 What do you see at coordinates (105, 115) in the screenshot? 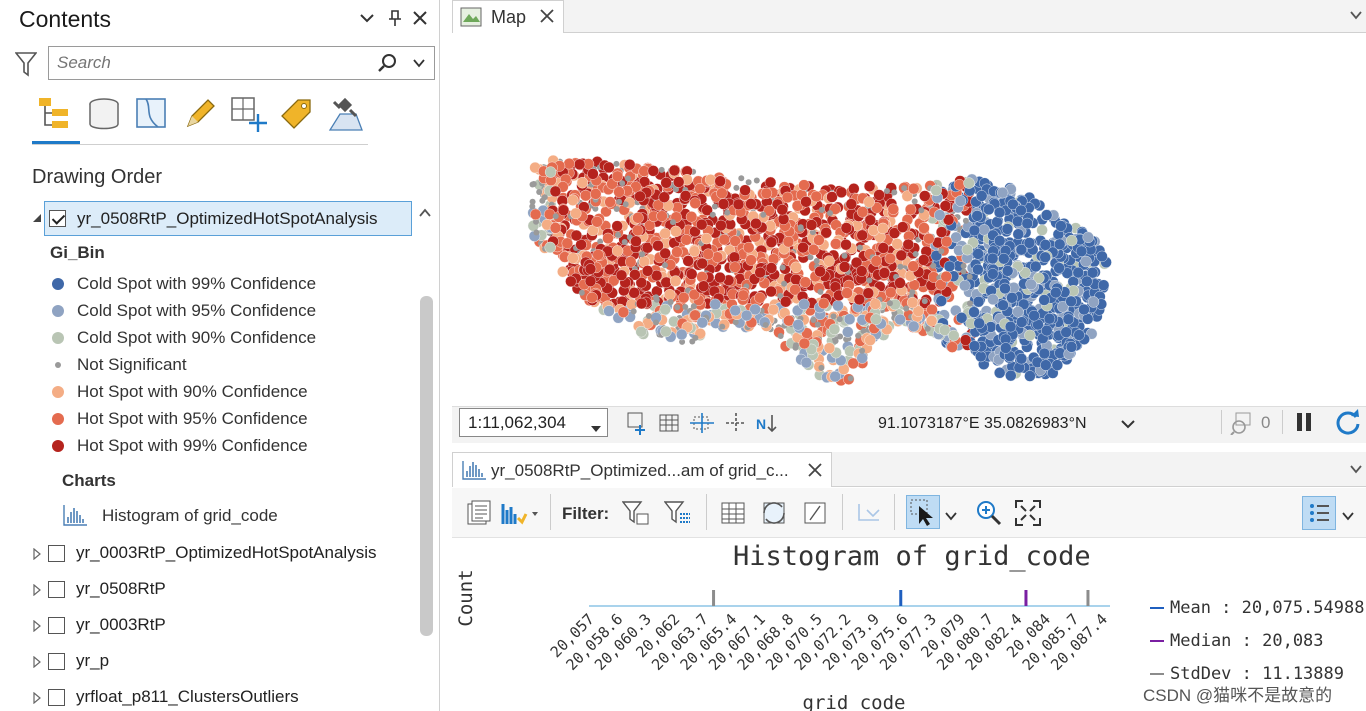
I see `list-by-data-source-icon` at bounding box center [105, 115].